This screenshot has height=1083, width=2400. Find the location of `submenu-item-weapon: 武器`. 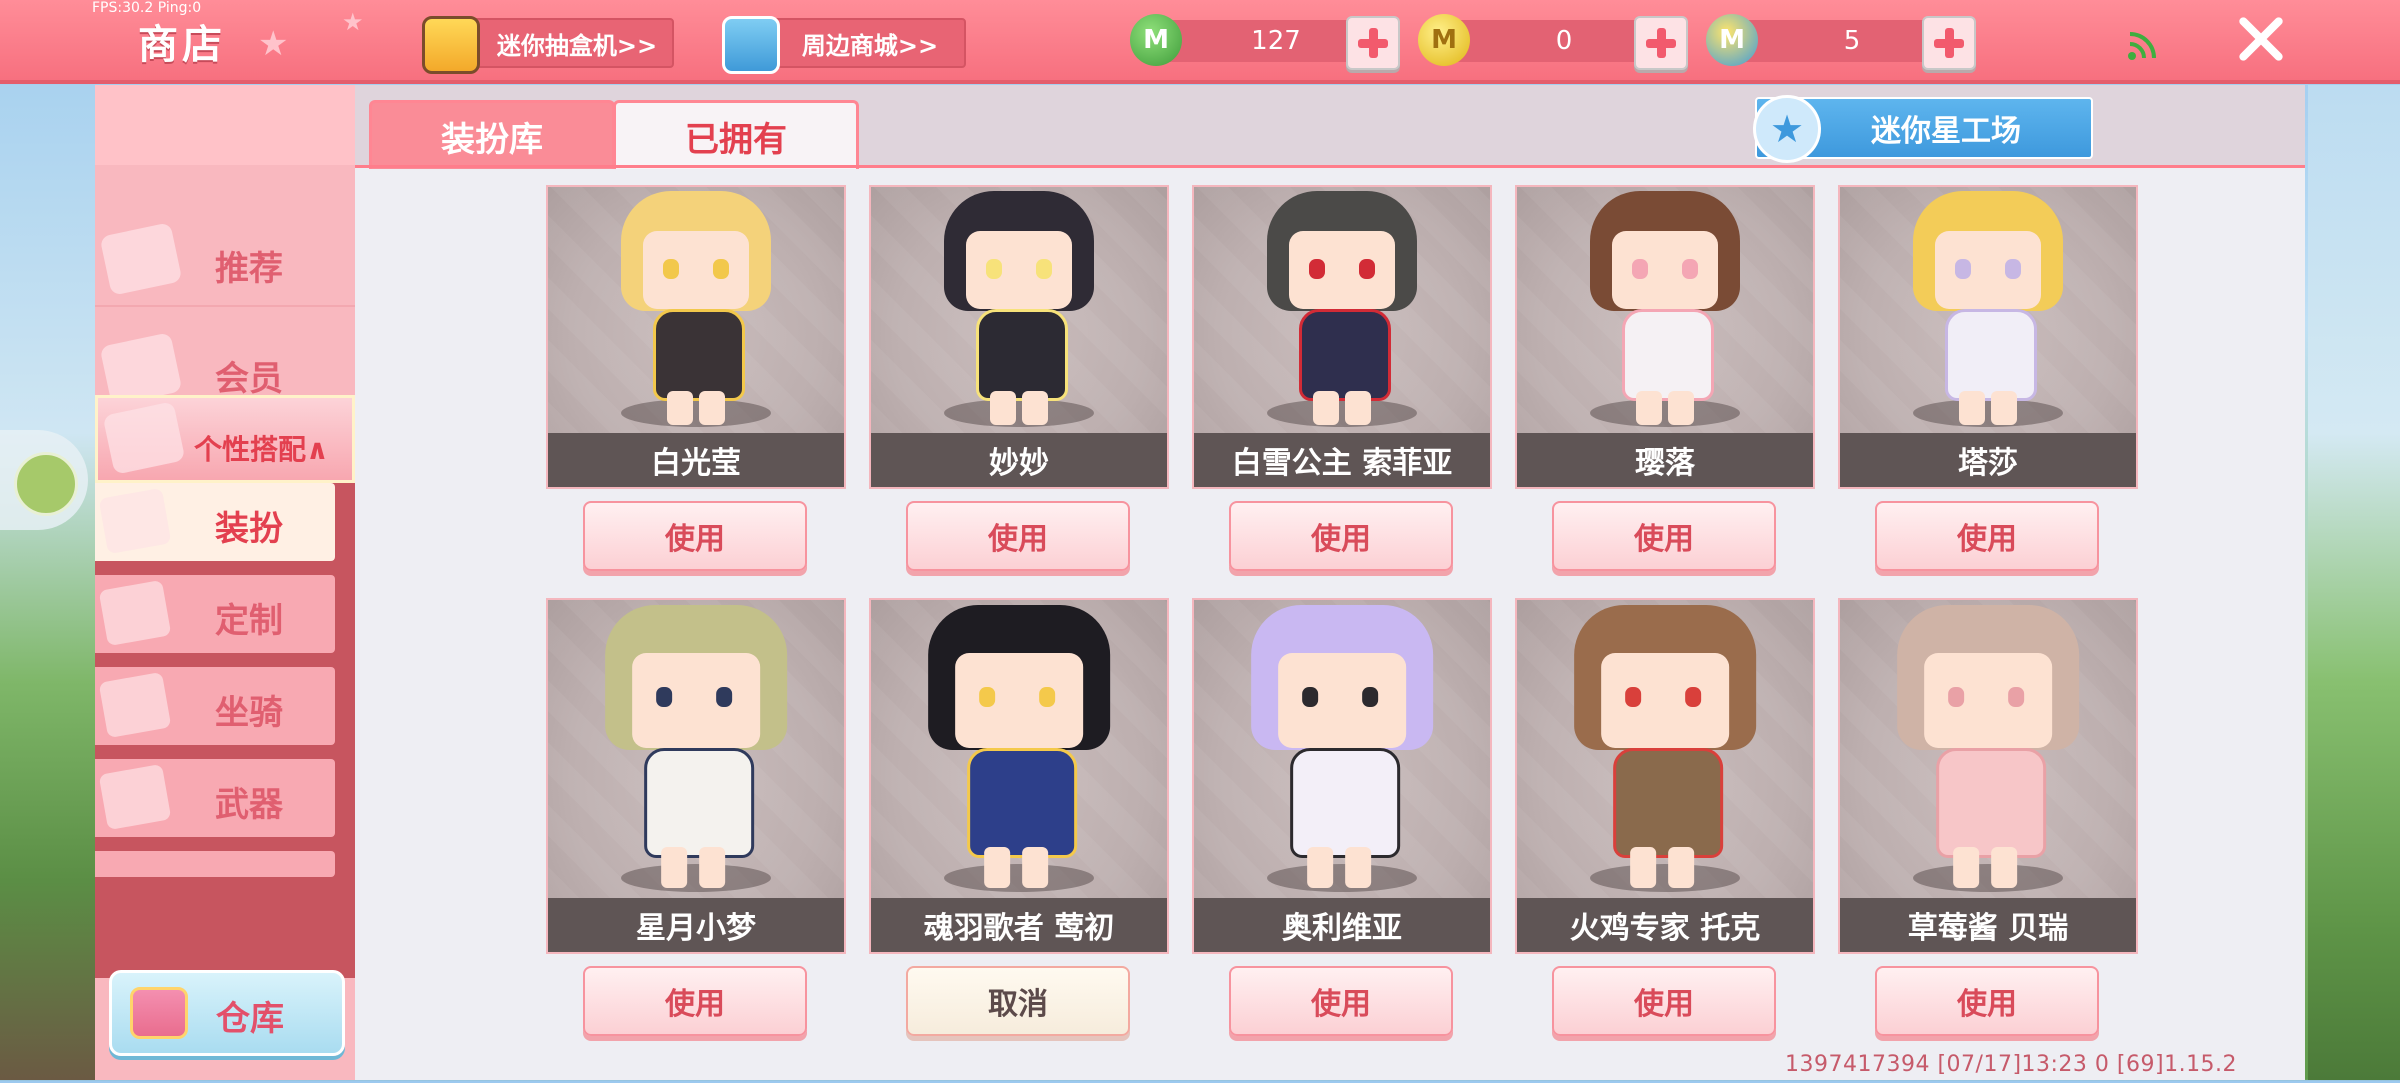

submenu-item-weapon: 武器 is located at coordinates (215, 798).